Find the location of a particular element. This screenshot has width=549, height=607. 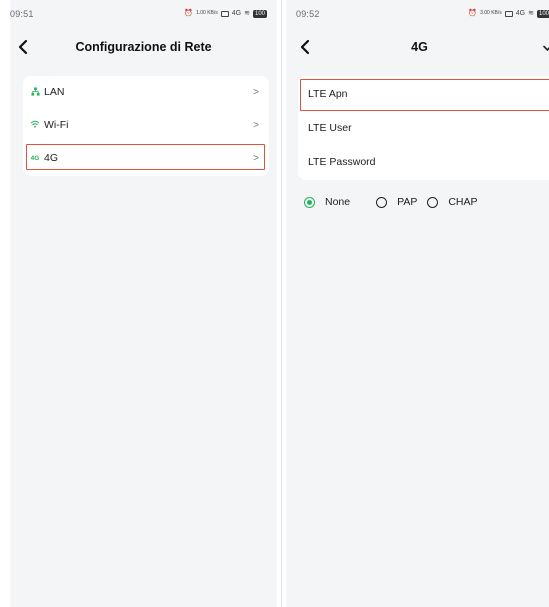

menu-item-lan: LAN > is located at coordinates (146, 92).